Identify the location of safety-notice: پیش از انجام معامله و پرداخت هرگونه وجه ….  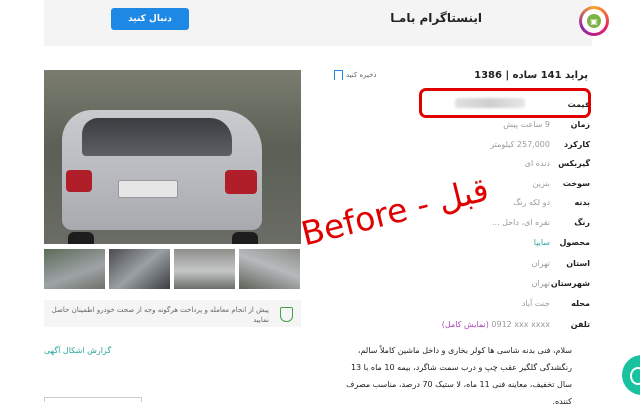
(172, 313).